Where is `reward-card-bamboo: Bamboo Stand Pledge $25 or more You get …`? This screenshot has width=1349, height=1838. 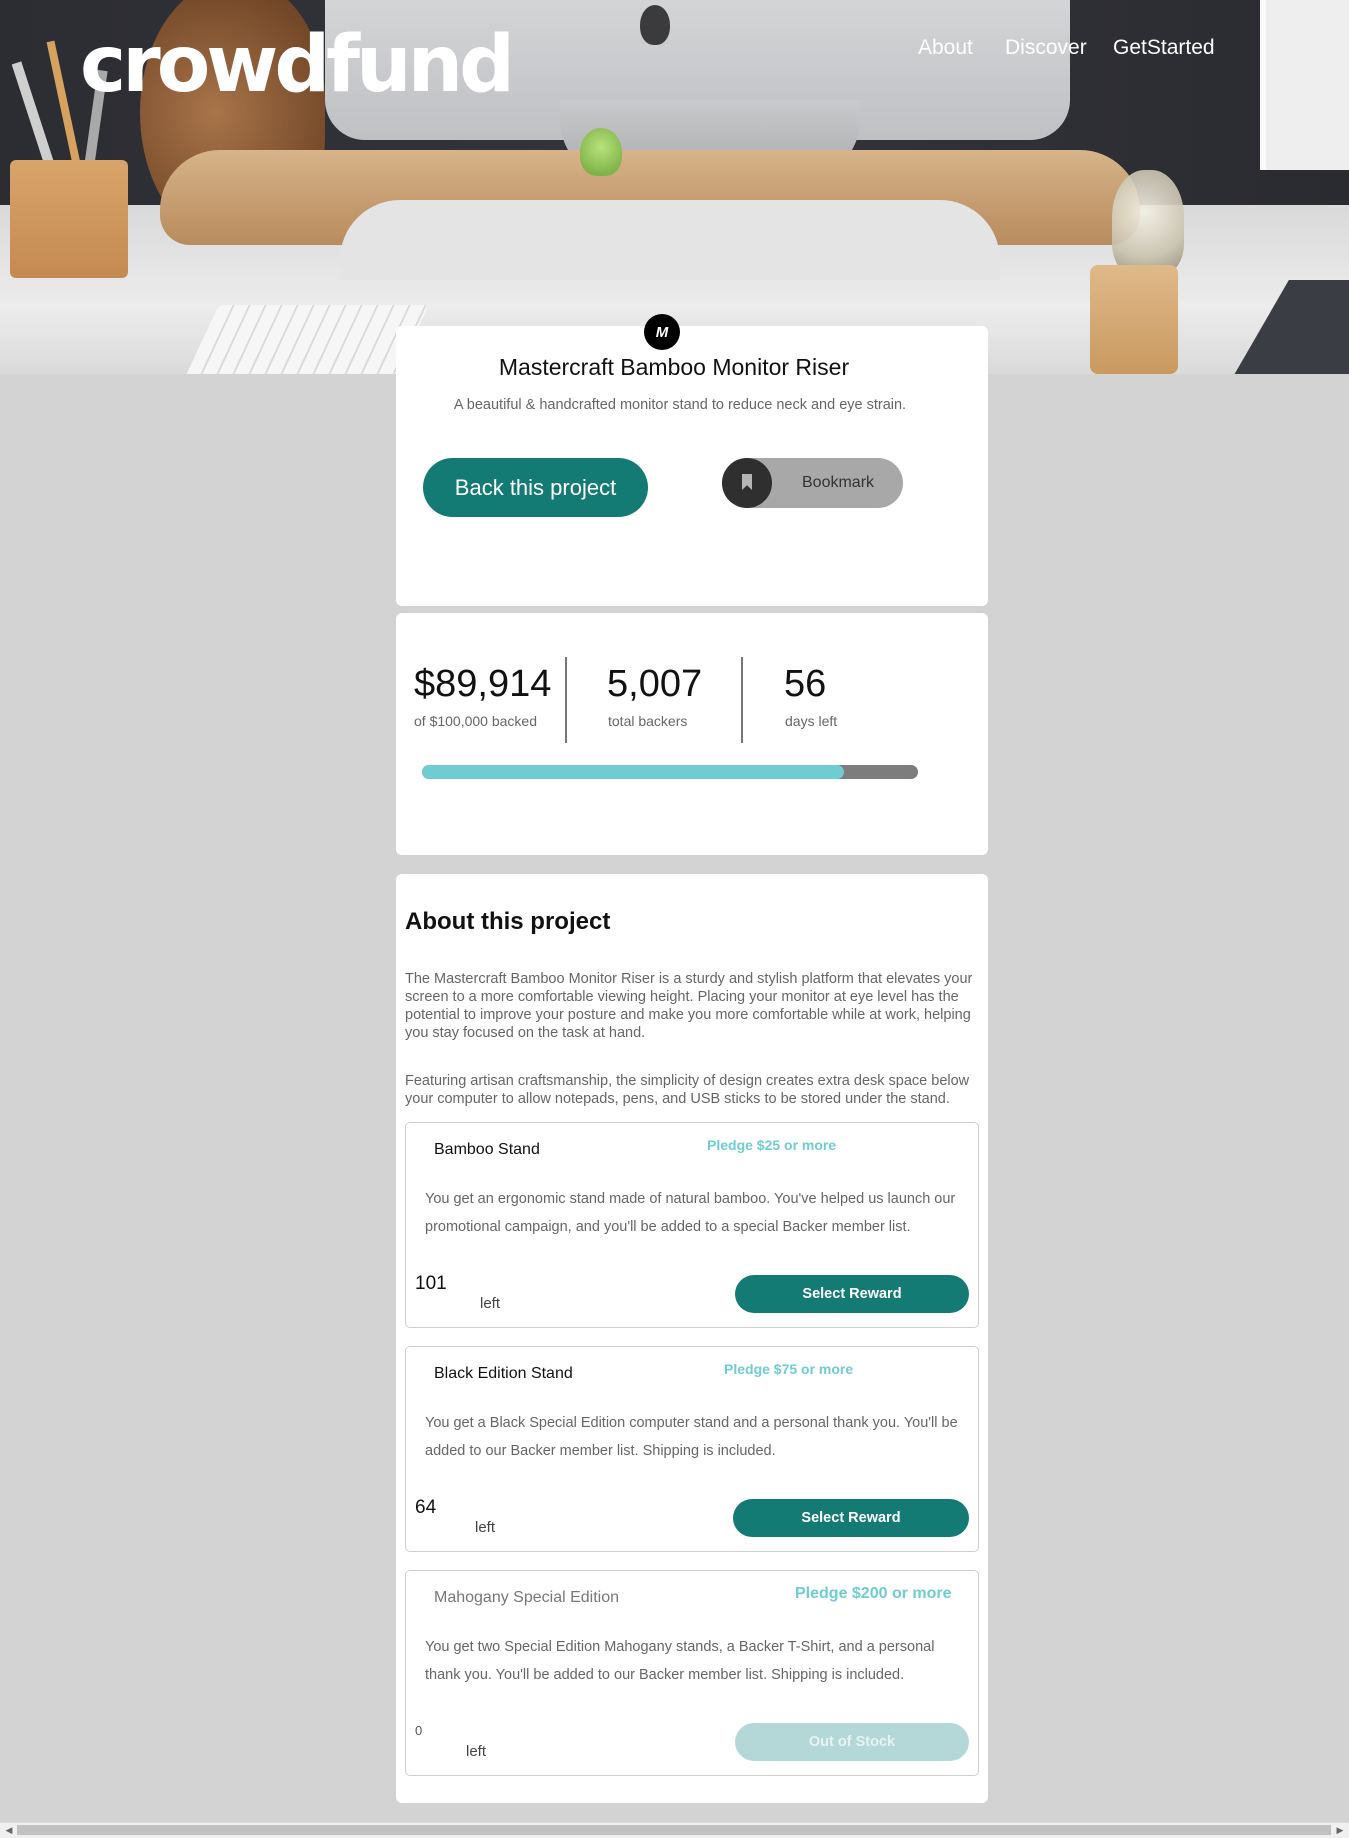 reward-card-bamboo: Bamboo Stand Pledge $25 or more You get … is located at coordinates (692, 1225).